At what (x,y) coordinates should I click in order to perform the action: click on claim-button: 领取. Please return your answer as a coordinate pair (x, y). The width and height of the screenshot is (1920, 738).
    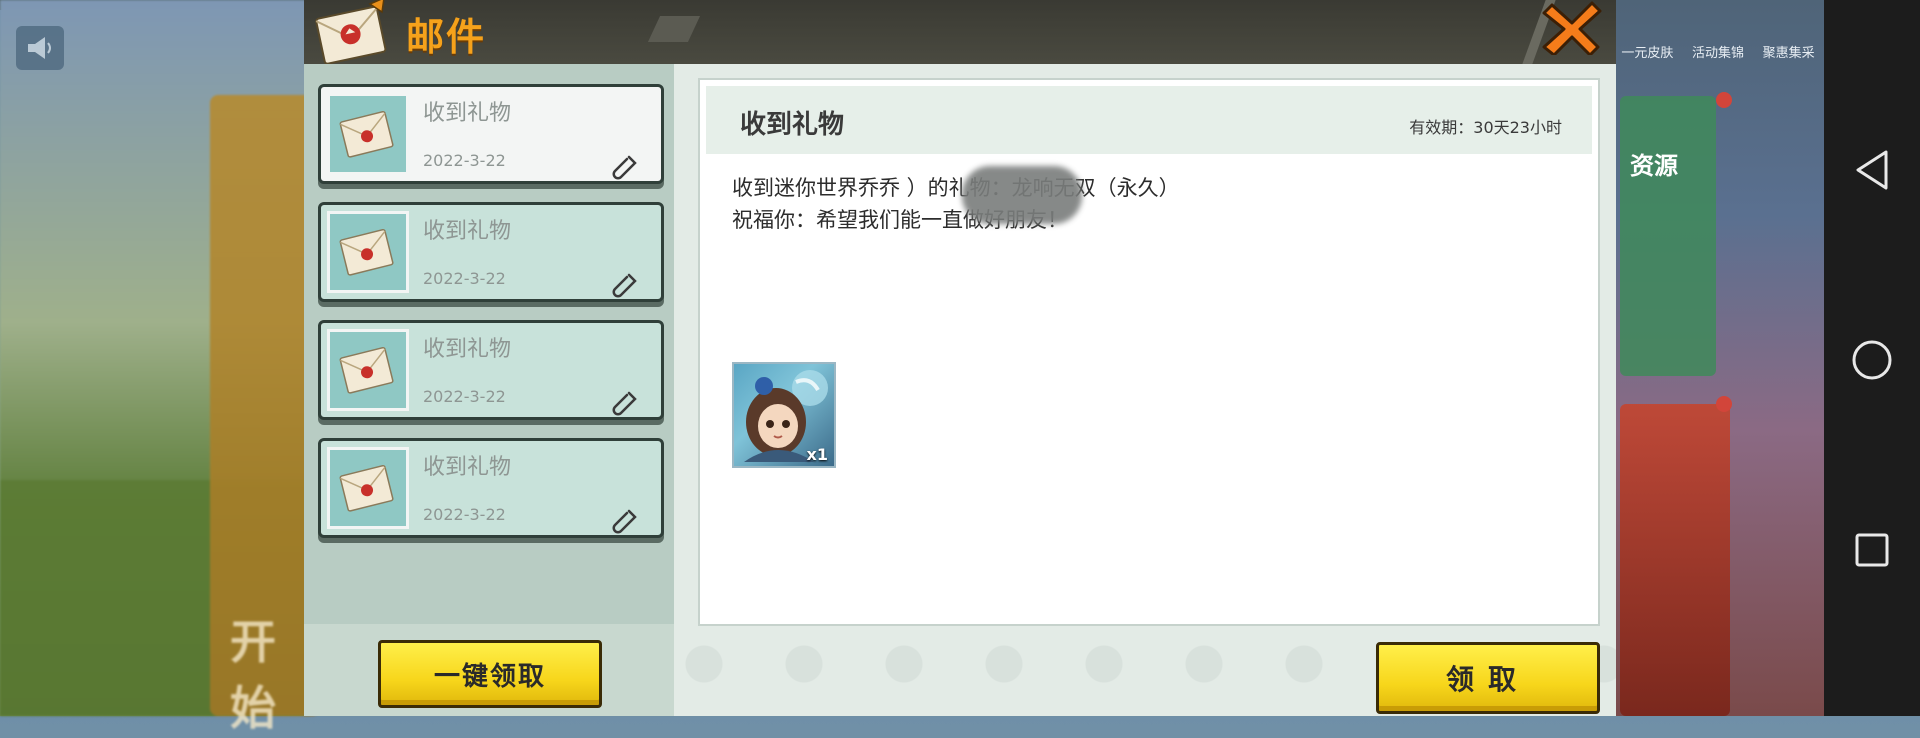
    Looking at the image, I should click on (1488, 678).